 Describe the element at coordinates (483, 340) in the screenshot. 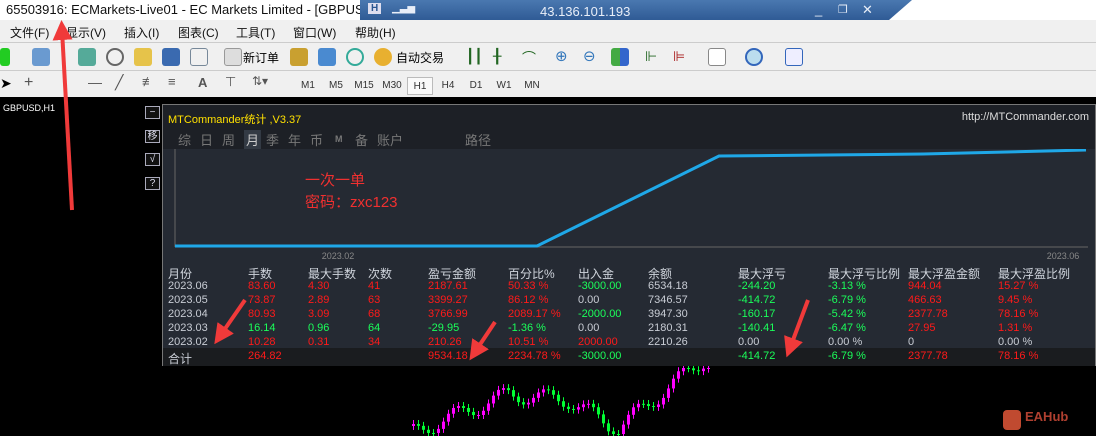

I see `arrow-to-total-profit` at that location.